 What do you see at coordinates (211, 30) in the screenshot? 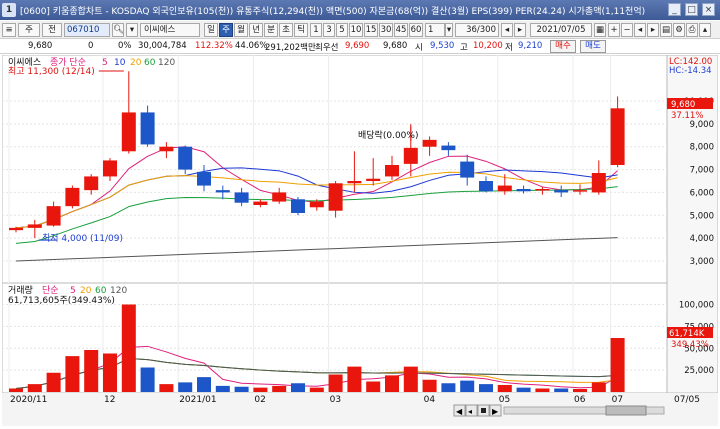
I see `period-button-day: 일` at bounding box center [211, 30].